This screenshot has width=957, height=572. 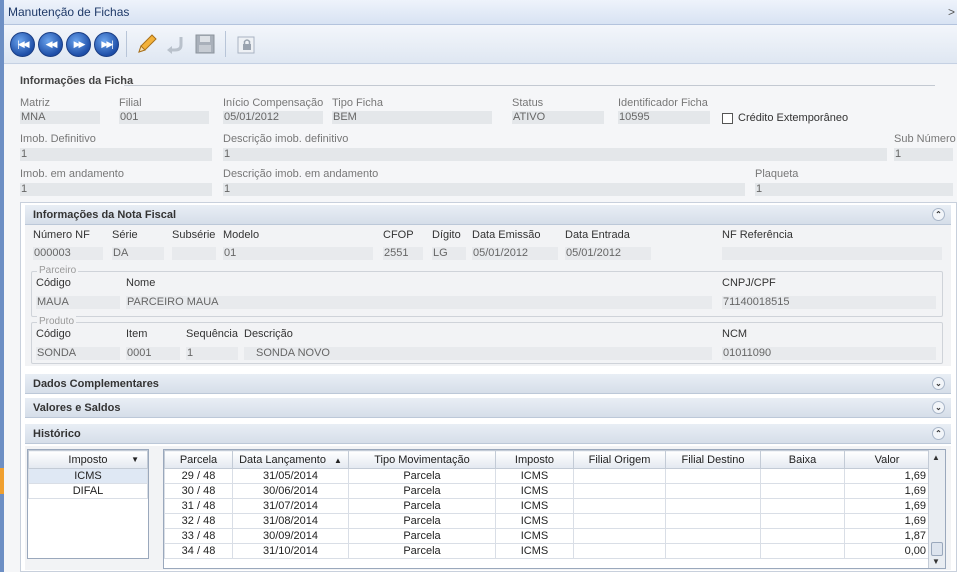 What do you see at coordinates (412, 117) in the screenshot?
I see `tipo-ficha-field: BEM` at bounding box center [412, 117].